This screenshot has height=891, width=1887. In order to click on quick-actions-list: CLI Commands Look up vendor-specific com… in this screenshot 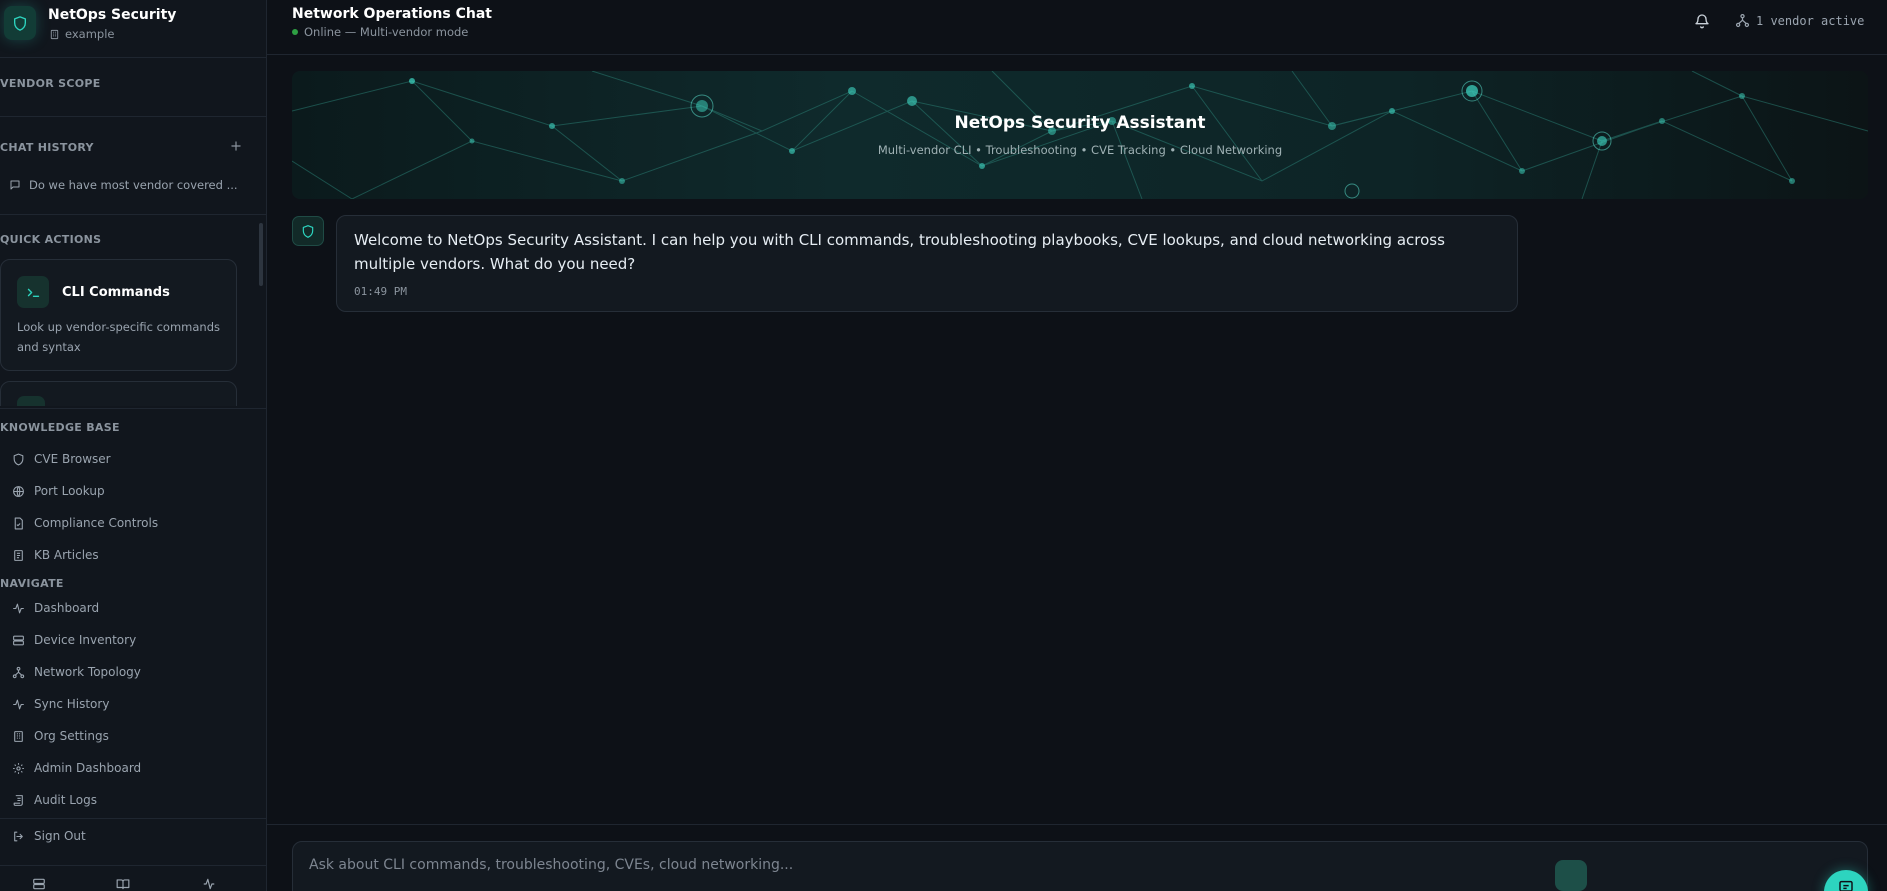, I will do `click(133, 332)`.